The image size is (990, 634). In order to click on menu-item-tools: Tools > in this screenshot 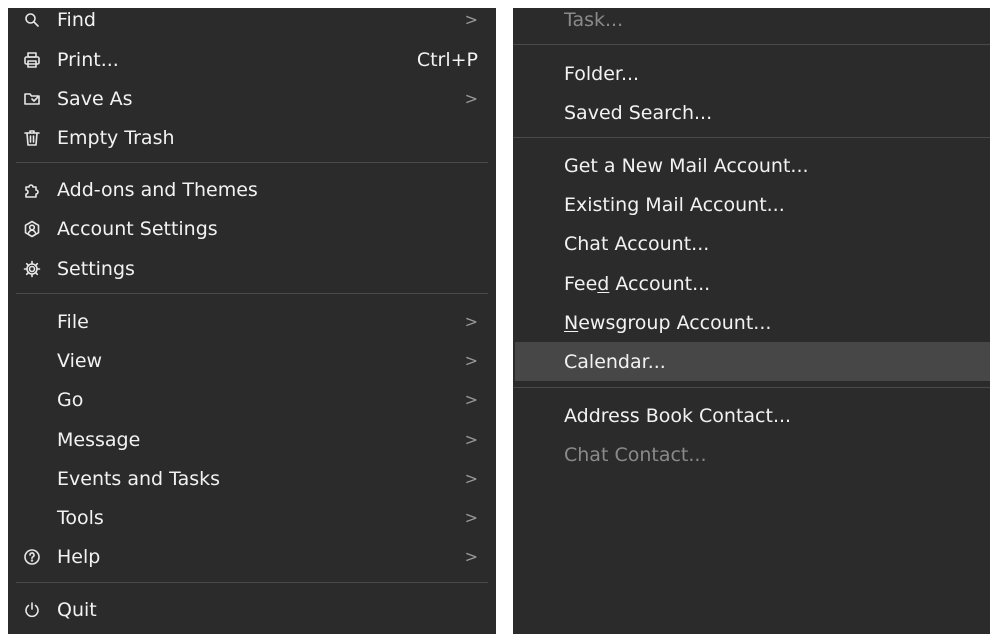, I will do `click(252, 517)`.